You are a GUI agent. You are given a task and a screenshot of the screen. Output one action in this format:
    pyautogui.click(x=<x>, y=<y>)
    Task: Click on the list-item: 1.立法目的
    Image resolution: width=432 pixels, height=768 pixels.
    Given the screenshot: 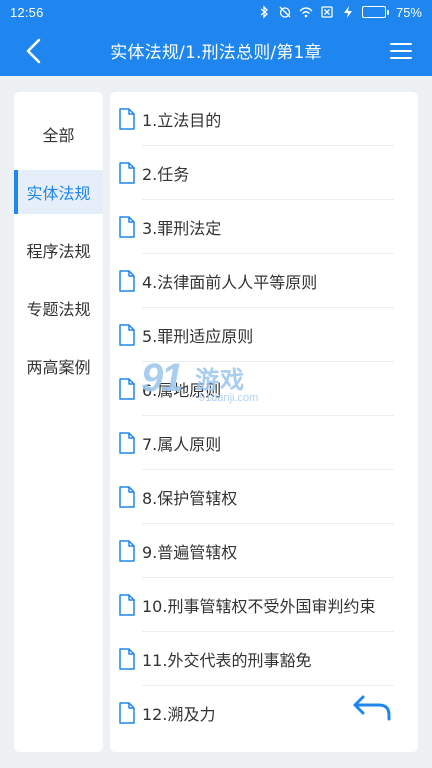 What is the action you would take?
    pyautogui.click(x=264, y=119)
    